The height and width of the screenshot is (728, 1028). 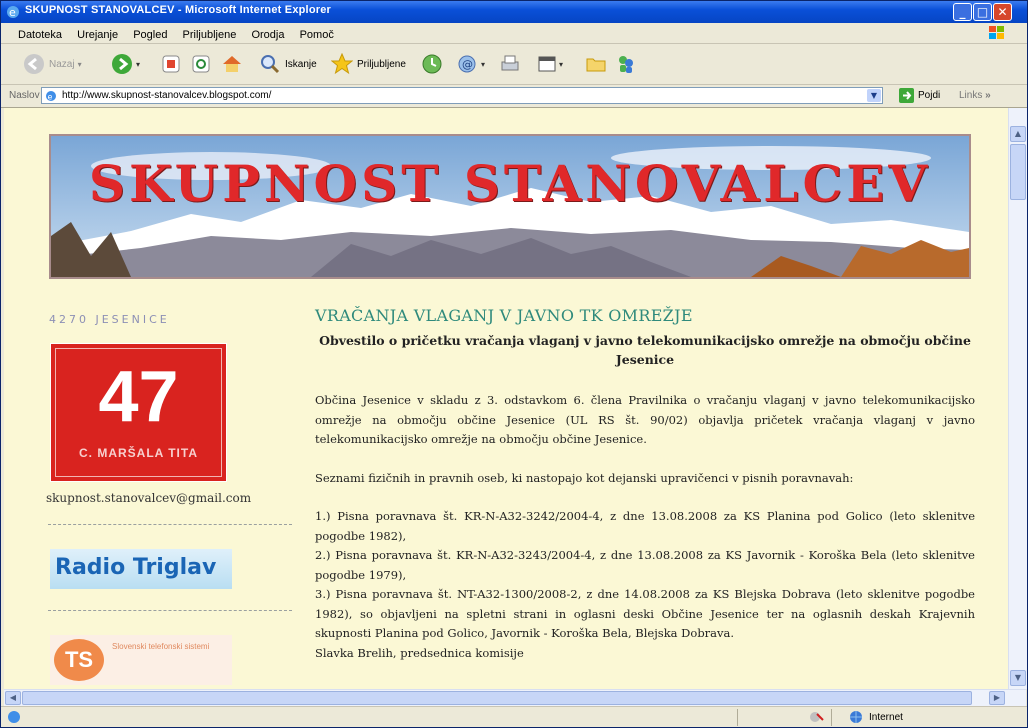 What do you see at coordinates (80, 64) in the screenshot?
I see `back-dropdown-icon: ▾` at bounding box center [80, 64].